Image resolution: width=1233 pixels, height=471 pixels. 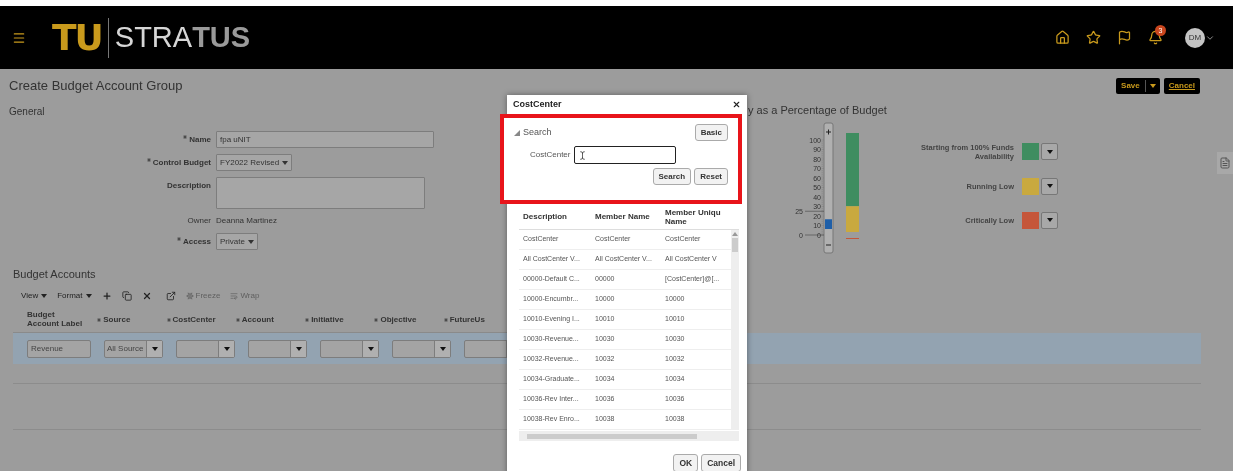 I want to click on column-header: Account, so click(x=257, y=319).